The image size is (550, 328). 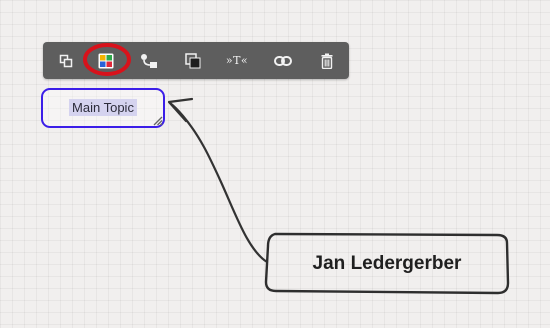 I want to click on callout-arrow, so click(x=218, y=182).